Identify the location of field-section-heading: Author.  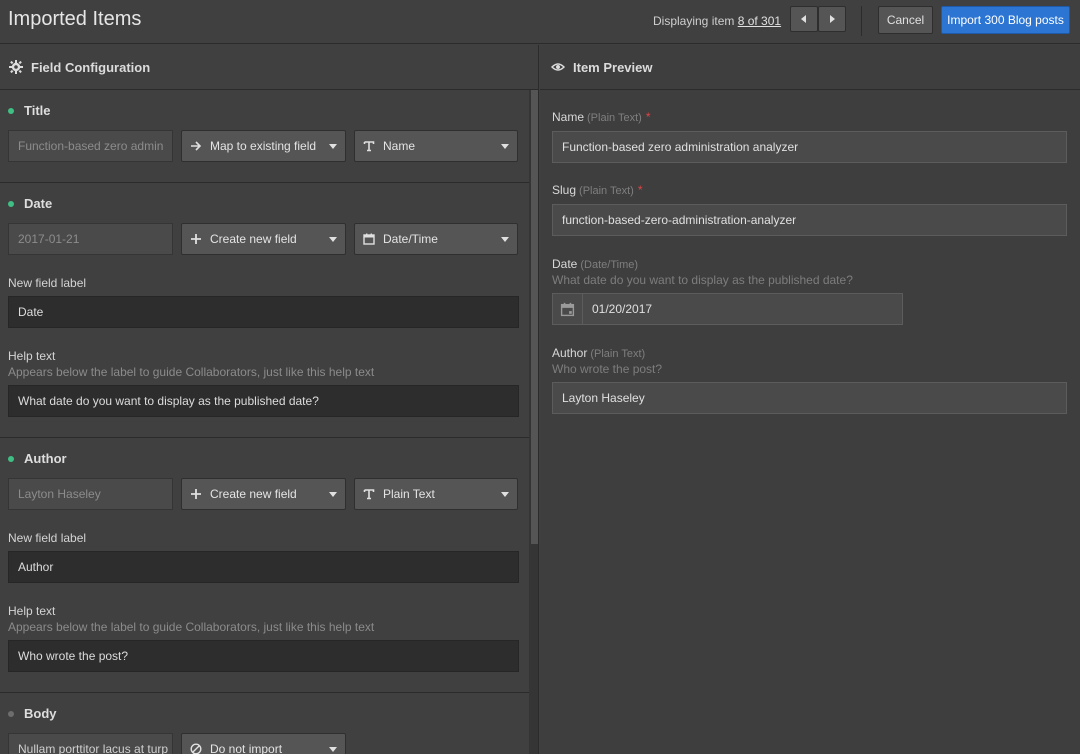
(37, 458).